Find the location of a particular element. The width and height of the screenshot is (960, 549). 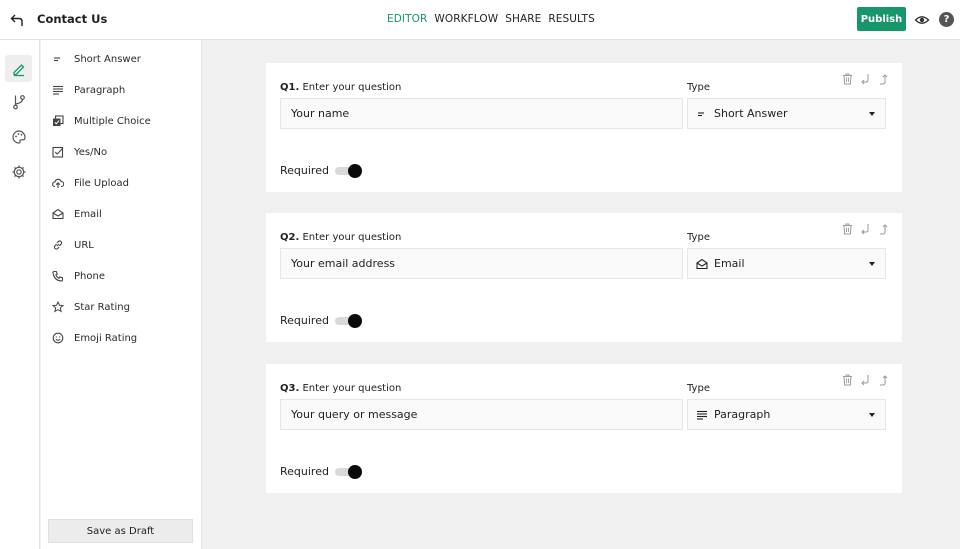

main-nav: EDITOR WORKFLOW SHARE RESULTS is located at coordinates (491, 19).